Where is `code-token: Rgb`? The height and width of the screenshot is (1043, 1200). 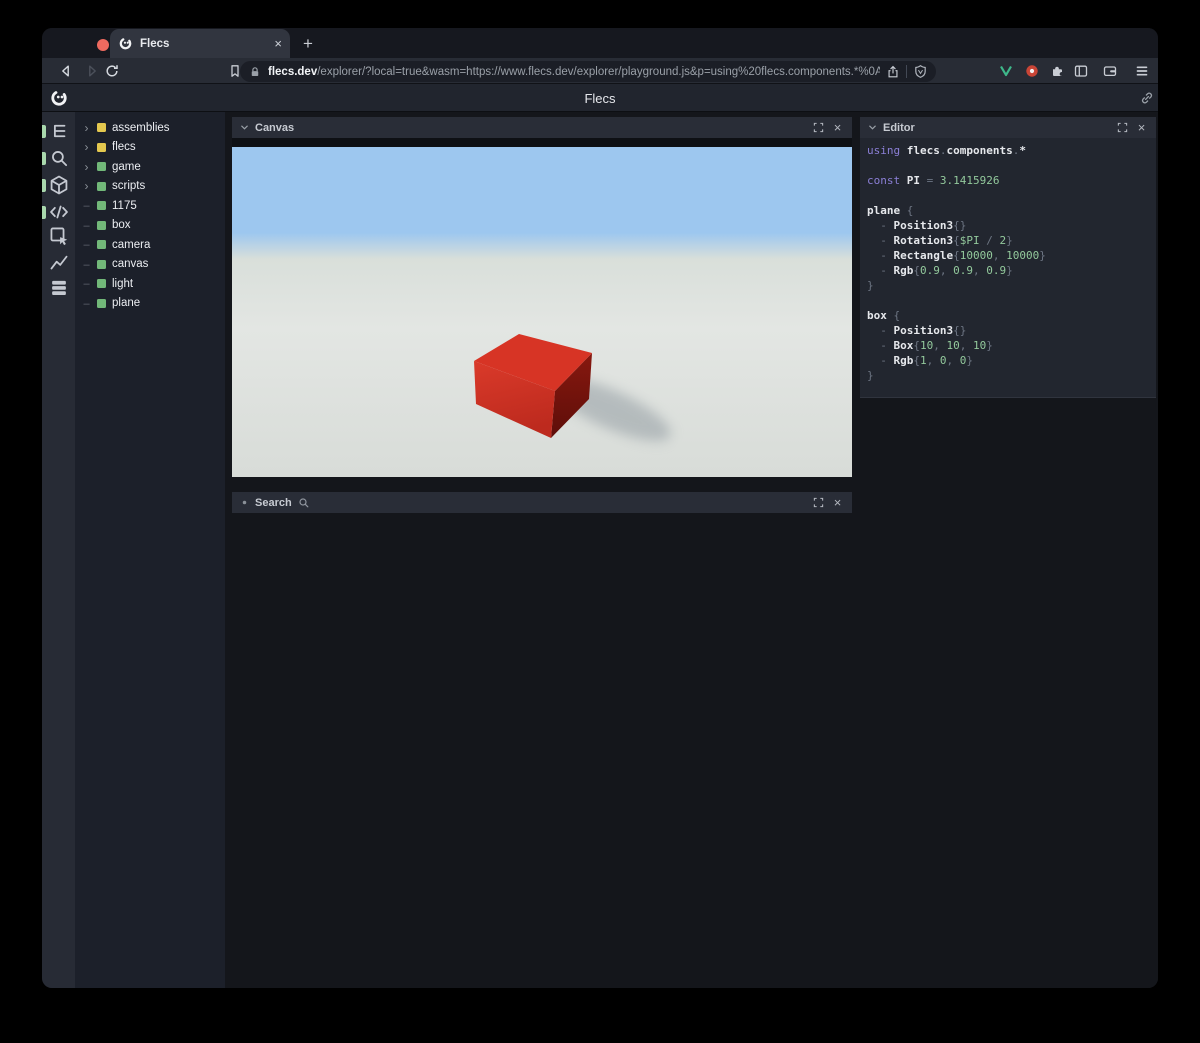
code-token: Rgb is located at coordinates (903, 360).